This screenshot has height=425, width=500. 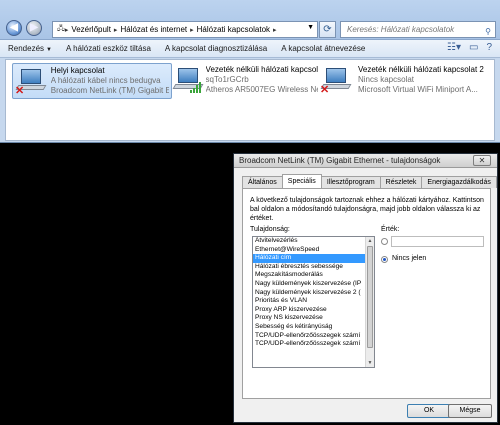 What do you see at coordinates (437, 241) in the screenshot?
I see `value-input` at bounding box center [437, 241].